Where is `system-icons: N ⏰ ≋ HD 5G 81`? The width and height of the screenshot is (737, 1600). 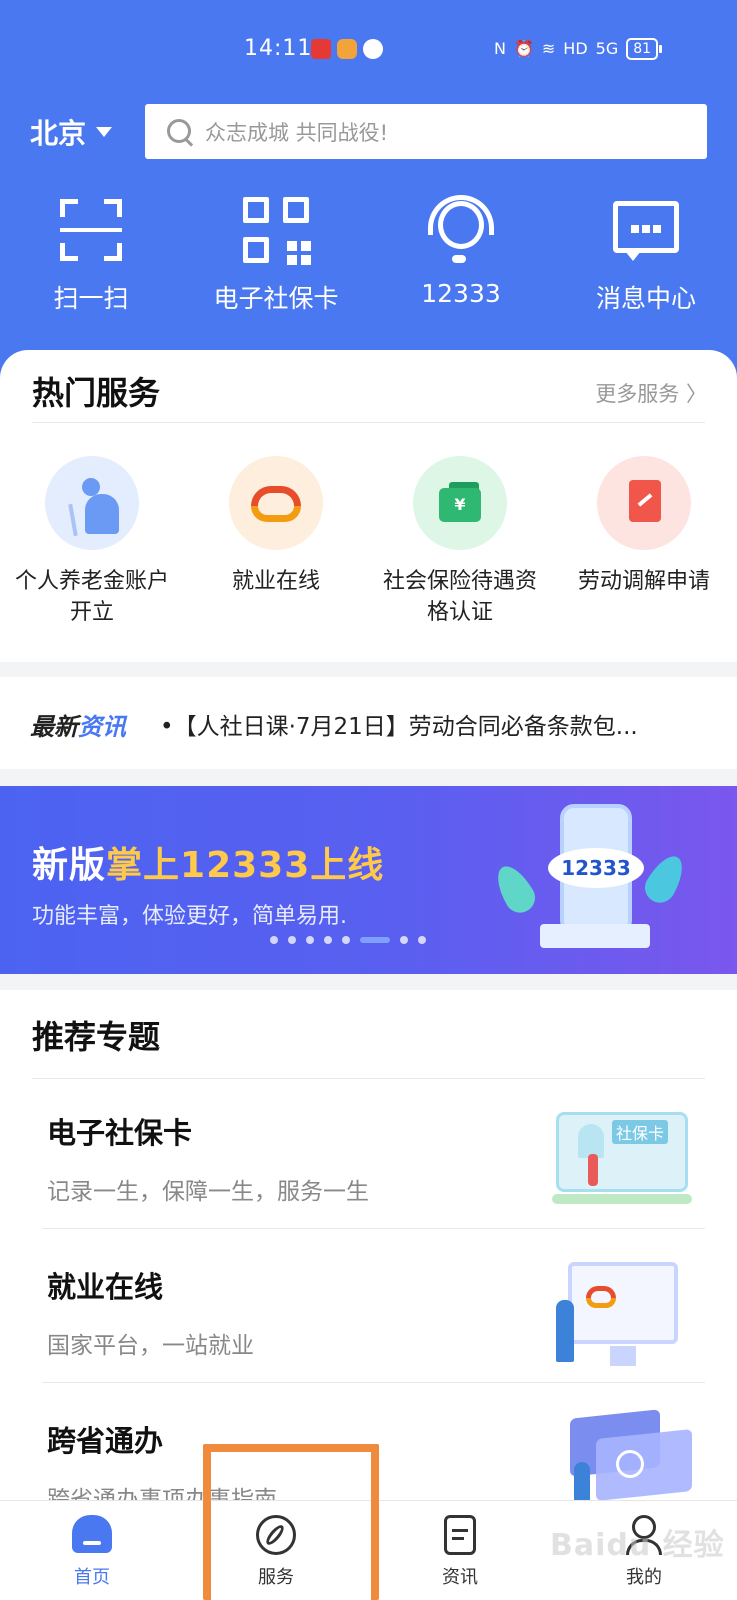
system-icons: N ⏰ ≋ HD 5G 81 is located at coordinates (578, 49).